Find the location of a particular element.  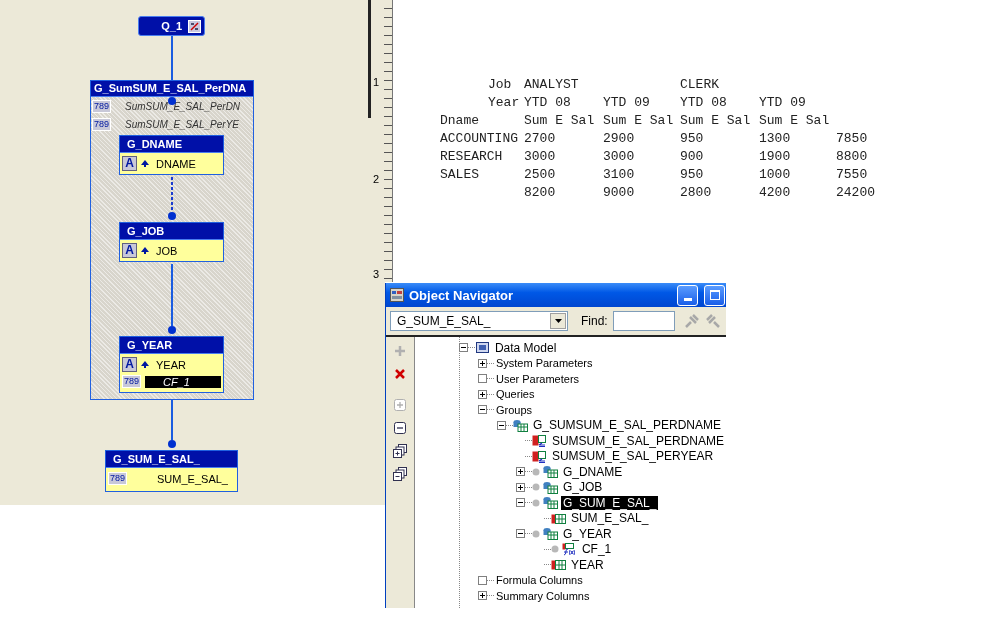

group-title: G_JOB is located at coordinates (171, 231).